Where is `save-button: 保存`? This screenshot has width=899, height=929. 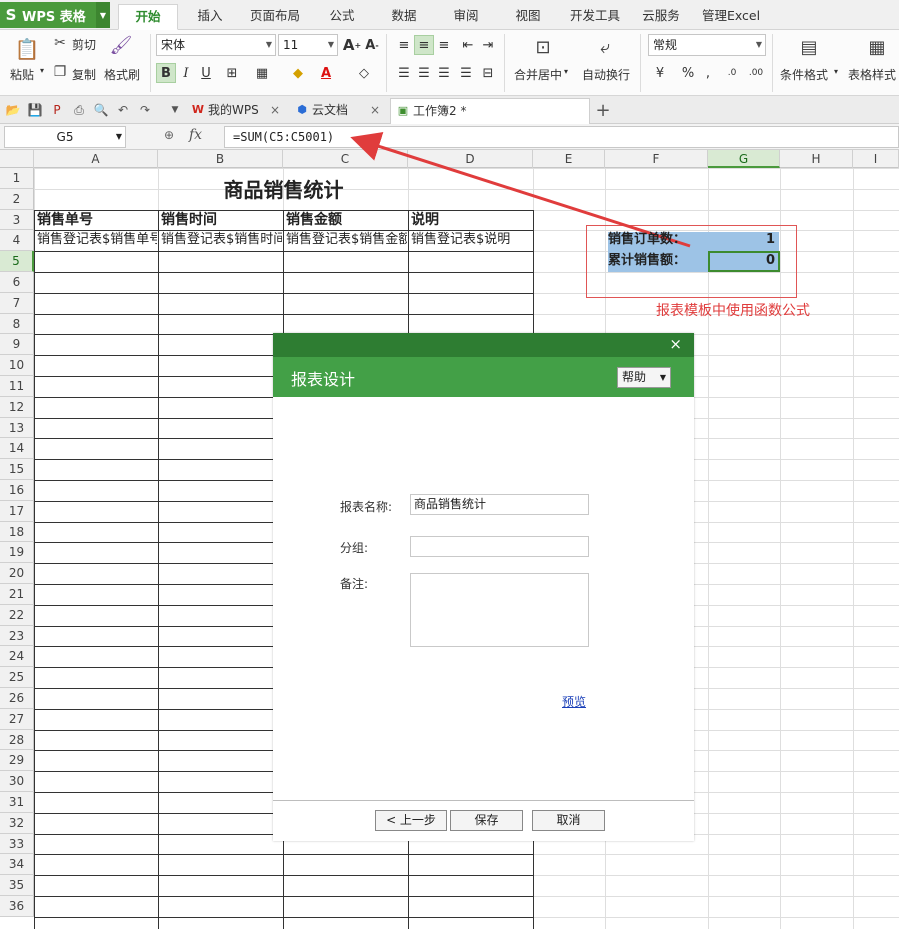
save-button: 保存 is located at coordinates (486, 820).